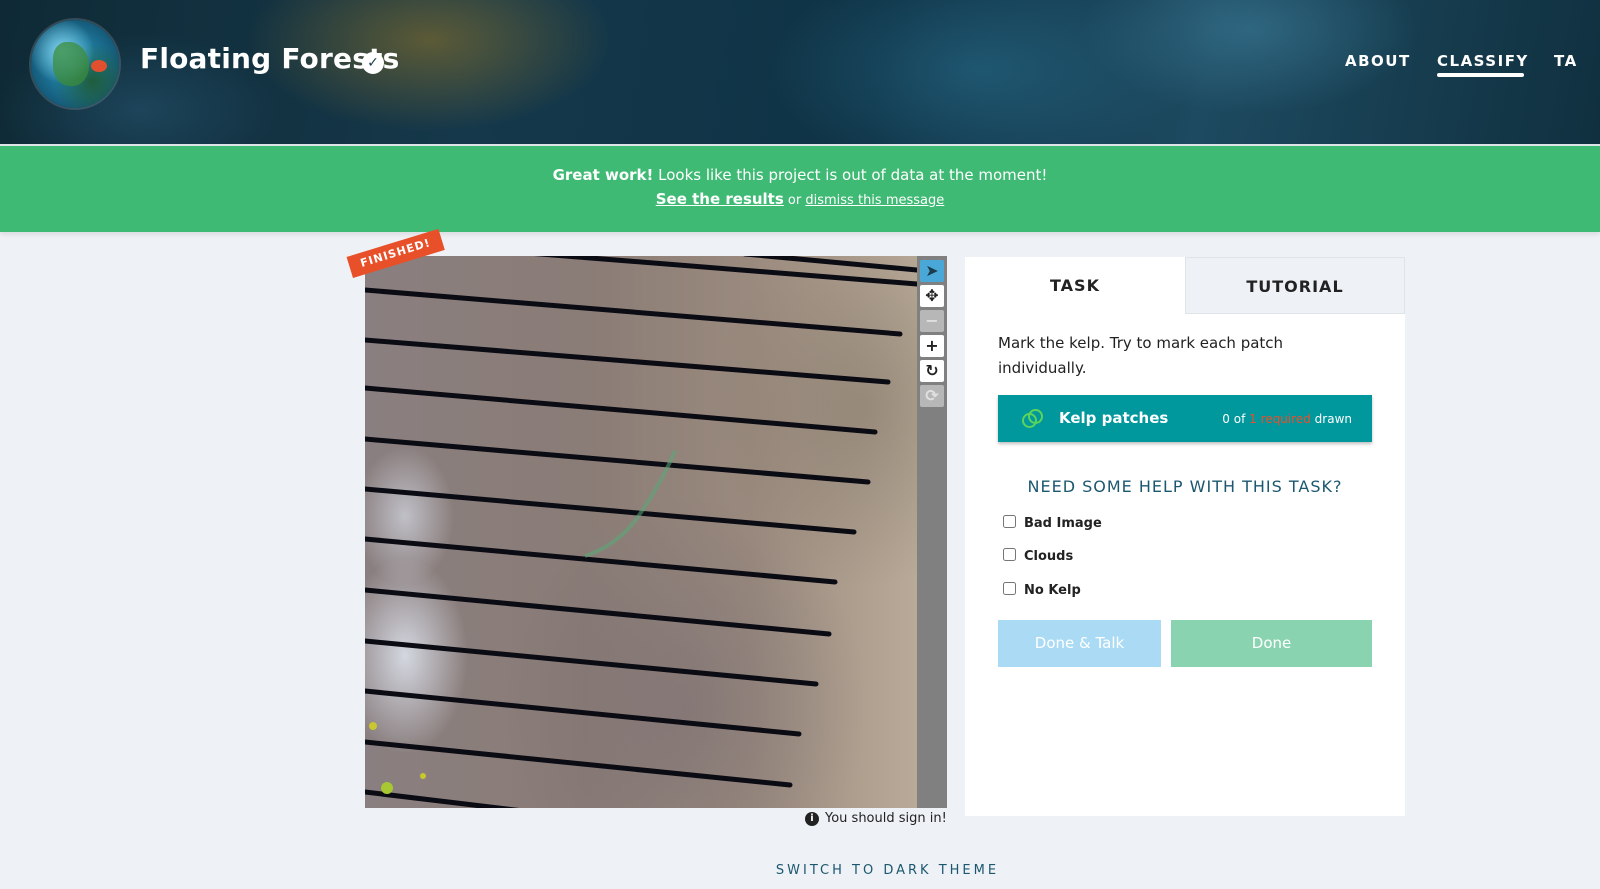 This screenshot has width=1600, height=889. I want to click on done-and-talk-button: Done & Talk, so click(1079, 643).